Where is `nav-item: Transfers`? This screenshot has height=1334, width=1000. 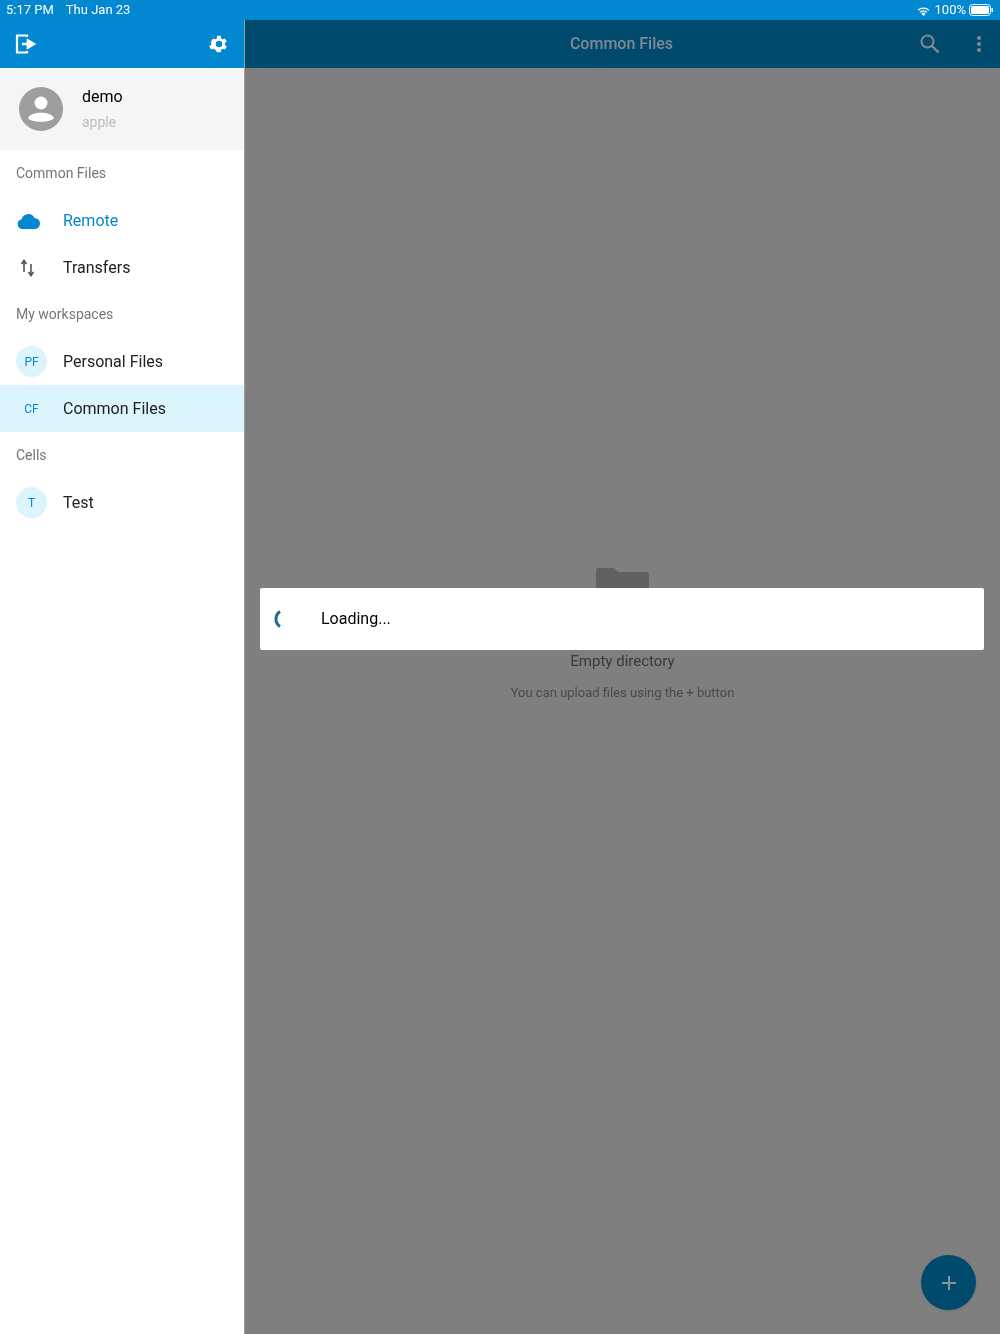 nav-item: Transfers is located at coordinates (122, 267).